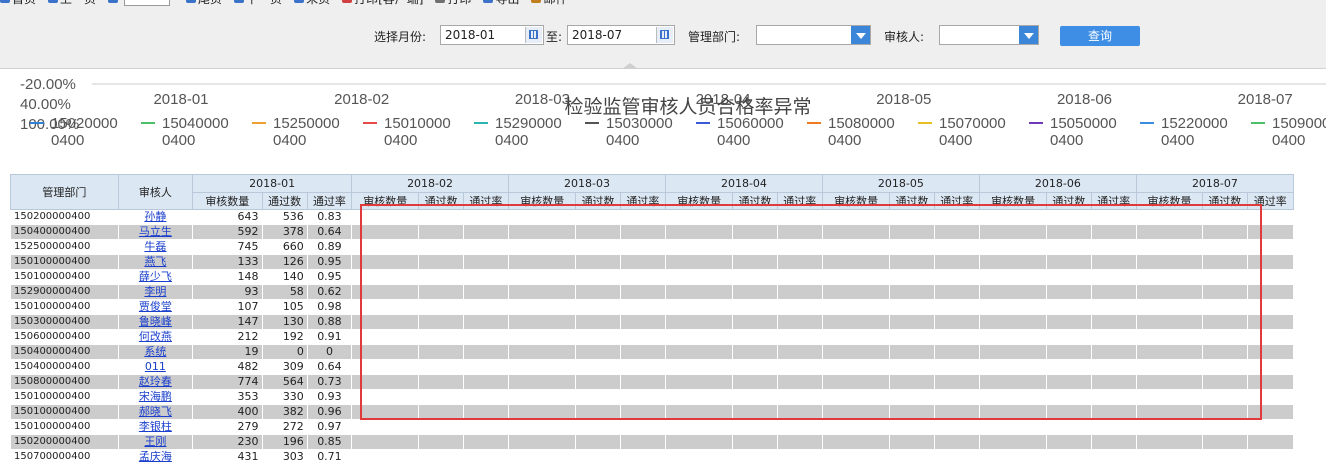  What do you see at coordinates (155, 262) in the screenshot?
I see `reviewer-link: 燕飞` at bounding box center [155, 262].